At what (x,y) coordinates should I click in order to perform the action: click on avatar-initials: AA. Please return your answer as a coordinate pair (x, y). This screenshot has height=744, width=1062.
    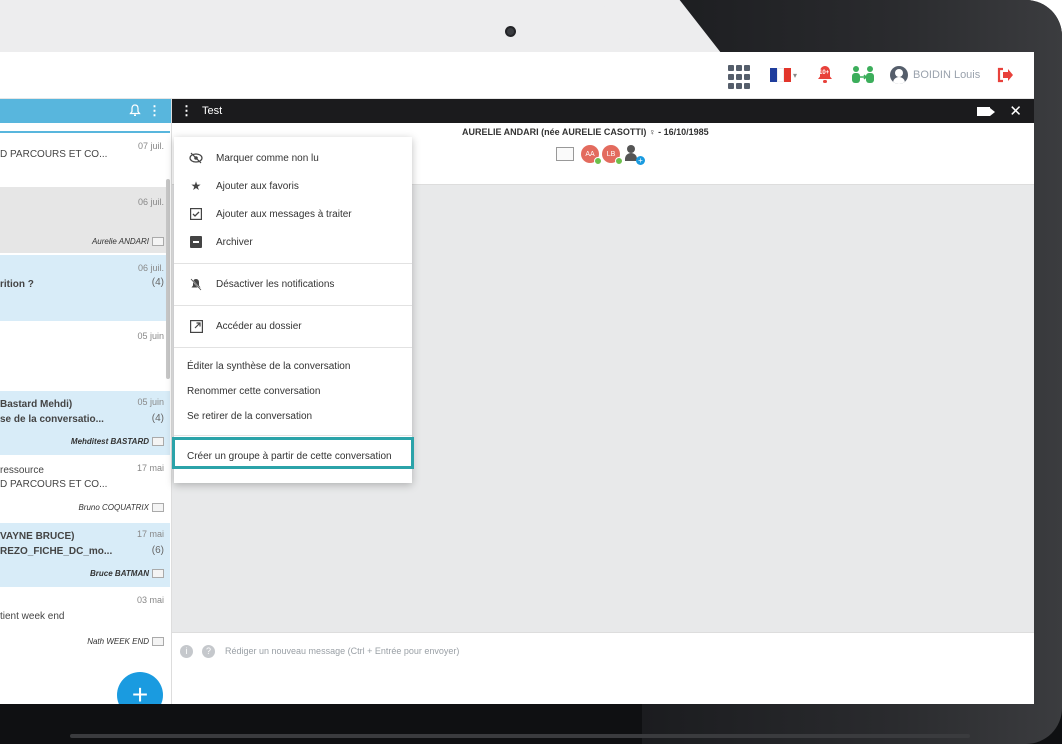
    Looking at the image, I should click on (590, 154).